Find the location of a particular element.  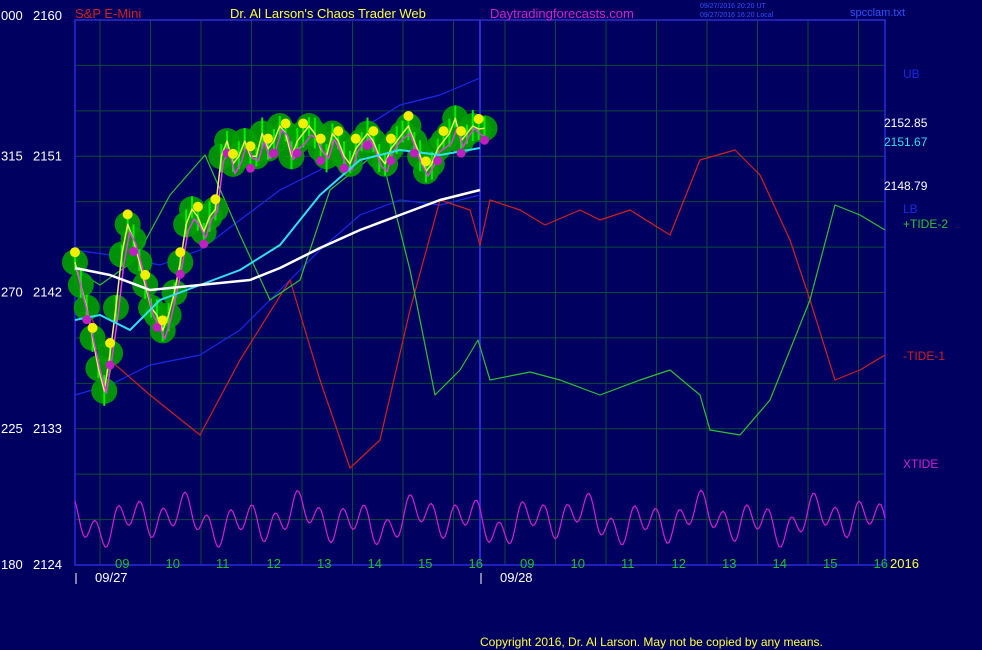

indicator-label: LB is located at coordinates (910, 209).